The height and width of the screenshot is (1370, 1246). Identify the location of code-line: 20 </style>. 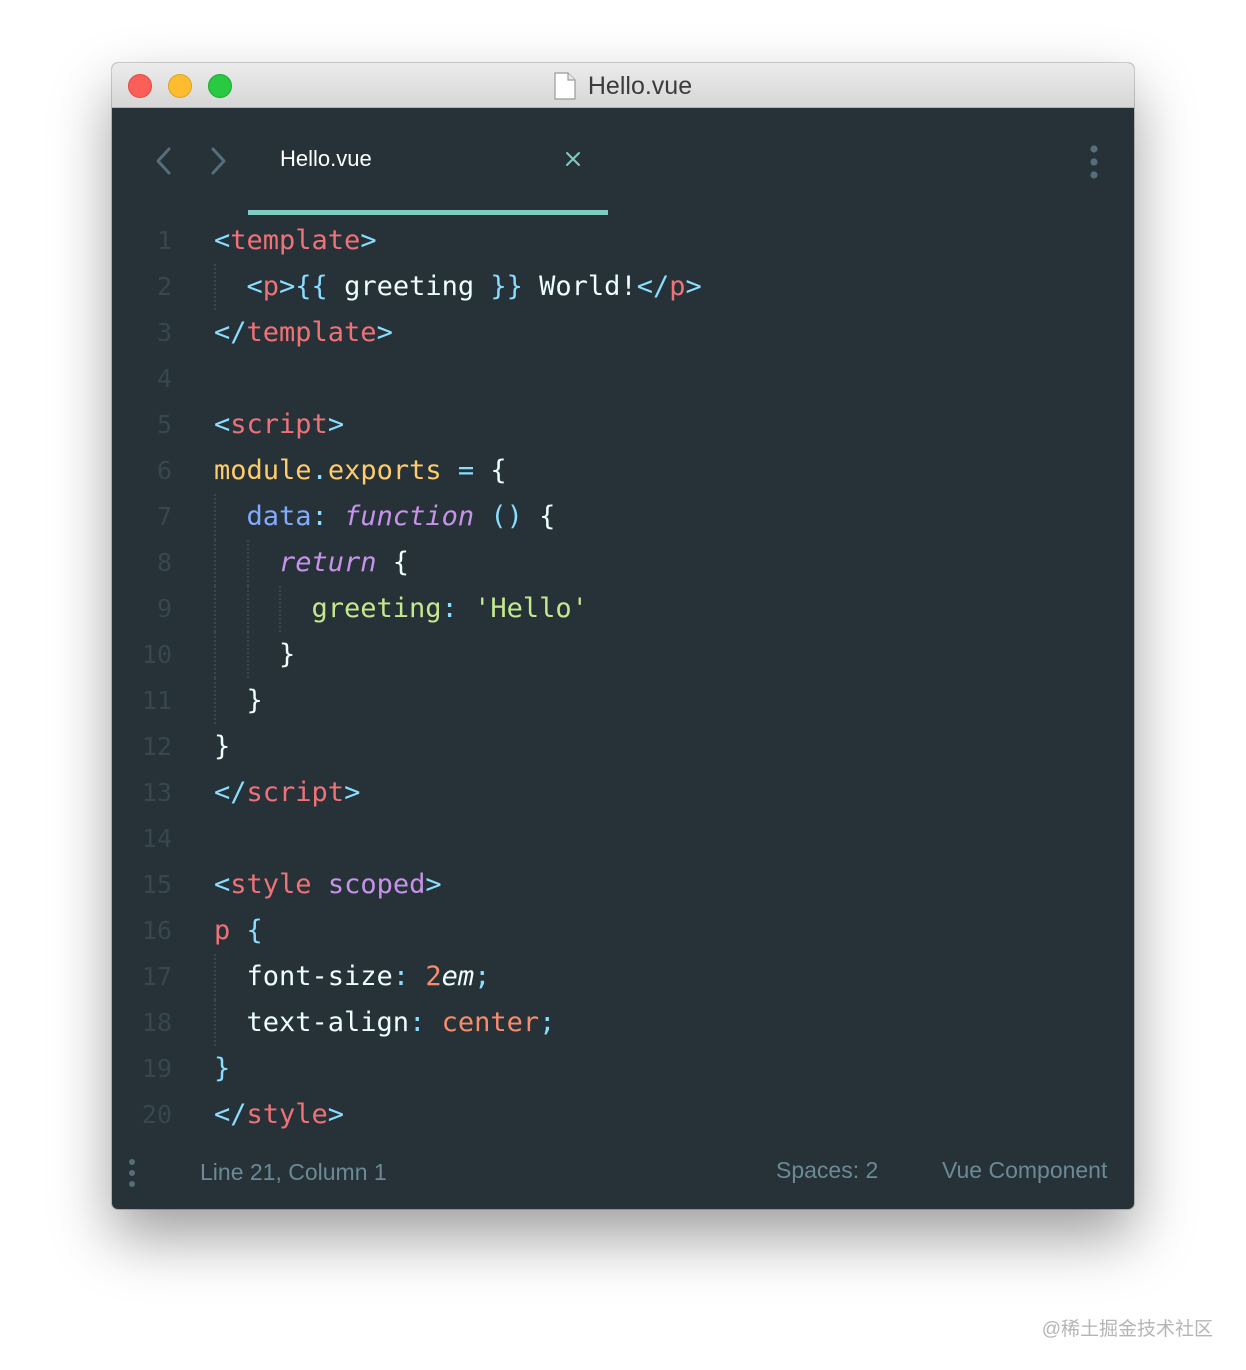
(623, 1115).